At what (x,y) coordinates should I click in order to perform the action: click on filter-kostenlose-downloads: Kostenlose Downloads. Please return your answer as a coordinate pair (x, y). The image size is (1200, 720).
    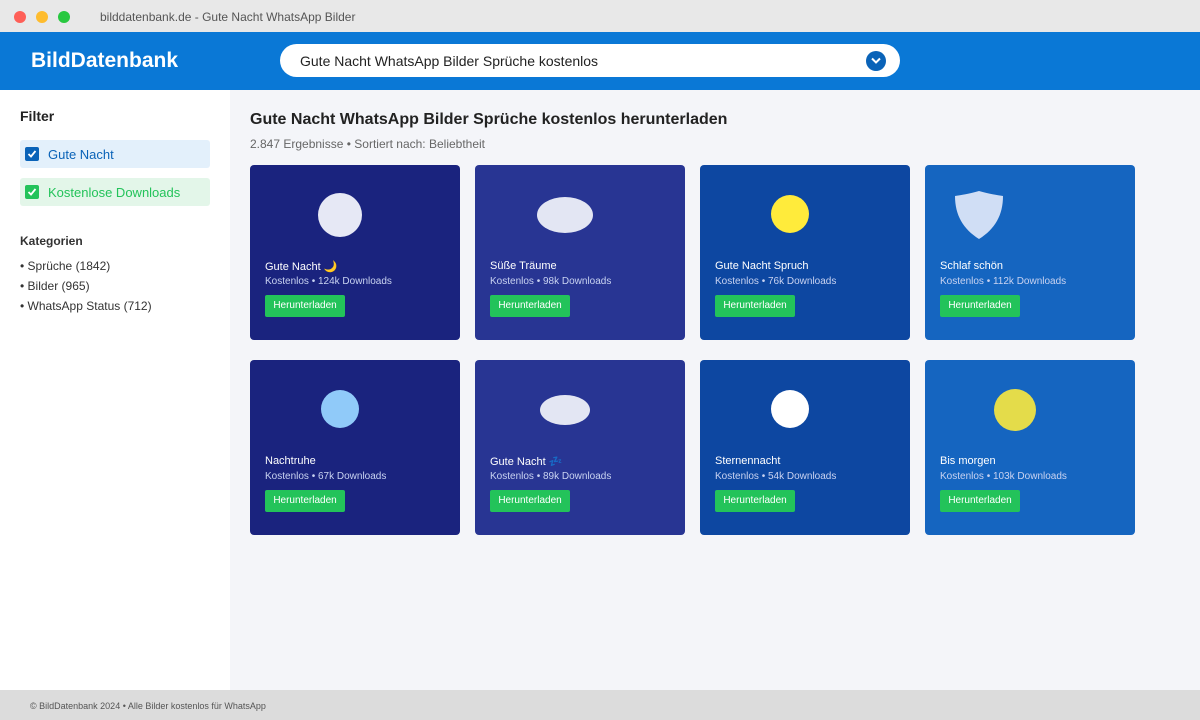
    Looking at the image, I should click on (115, 192).